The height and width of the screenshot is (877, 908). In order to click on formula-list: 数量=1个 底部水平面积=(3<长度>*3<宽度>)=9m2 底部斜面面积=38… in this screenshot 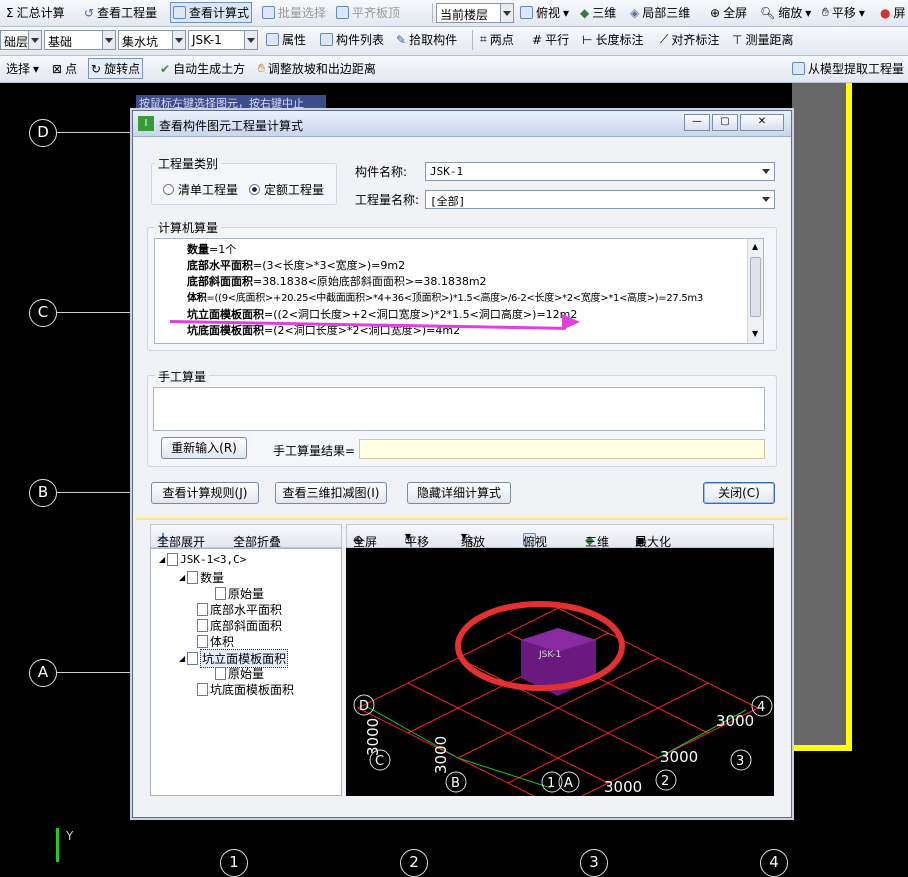, I will do `click(459, 291)`.